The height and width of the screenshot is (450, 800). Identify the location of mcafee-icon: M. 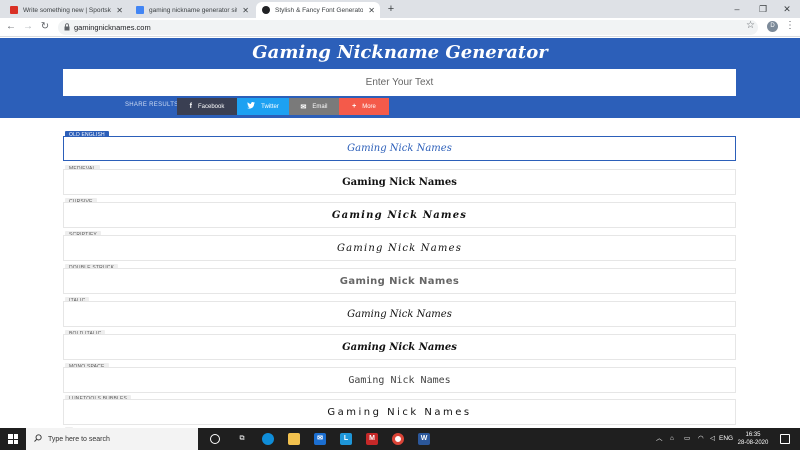
(372, 439).